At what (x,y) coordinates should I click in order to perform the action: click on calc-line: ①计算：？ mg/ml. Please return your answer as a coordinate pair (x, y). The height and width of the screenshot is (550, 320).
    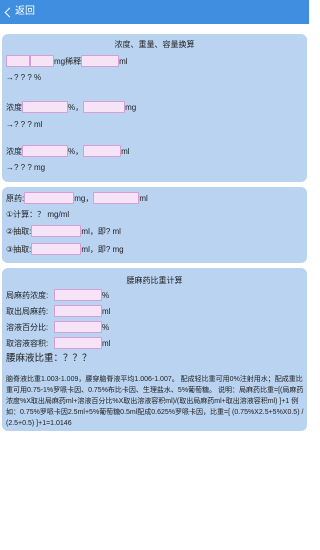
    Looking at the image, I should click on (38, 214).